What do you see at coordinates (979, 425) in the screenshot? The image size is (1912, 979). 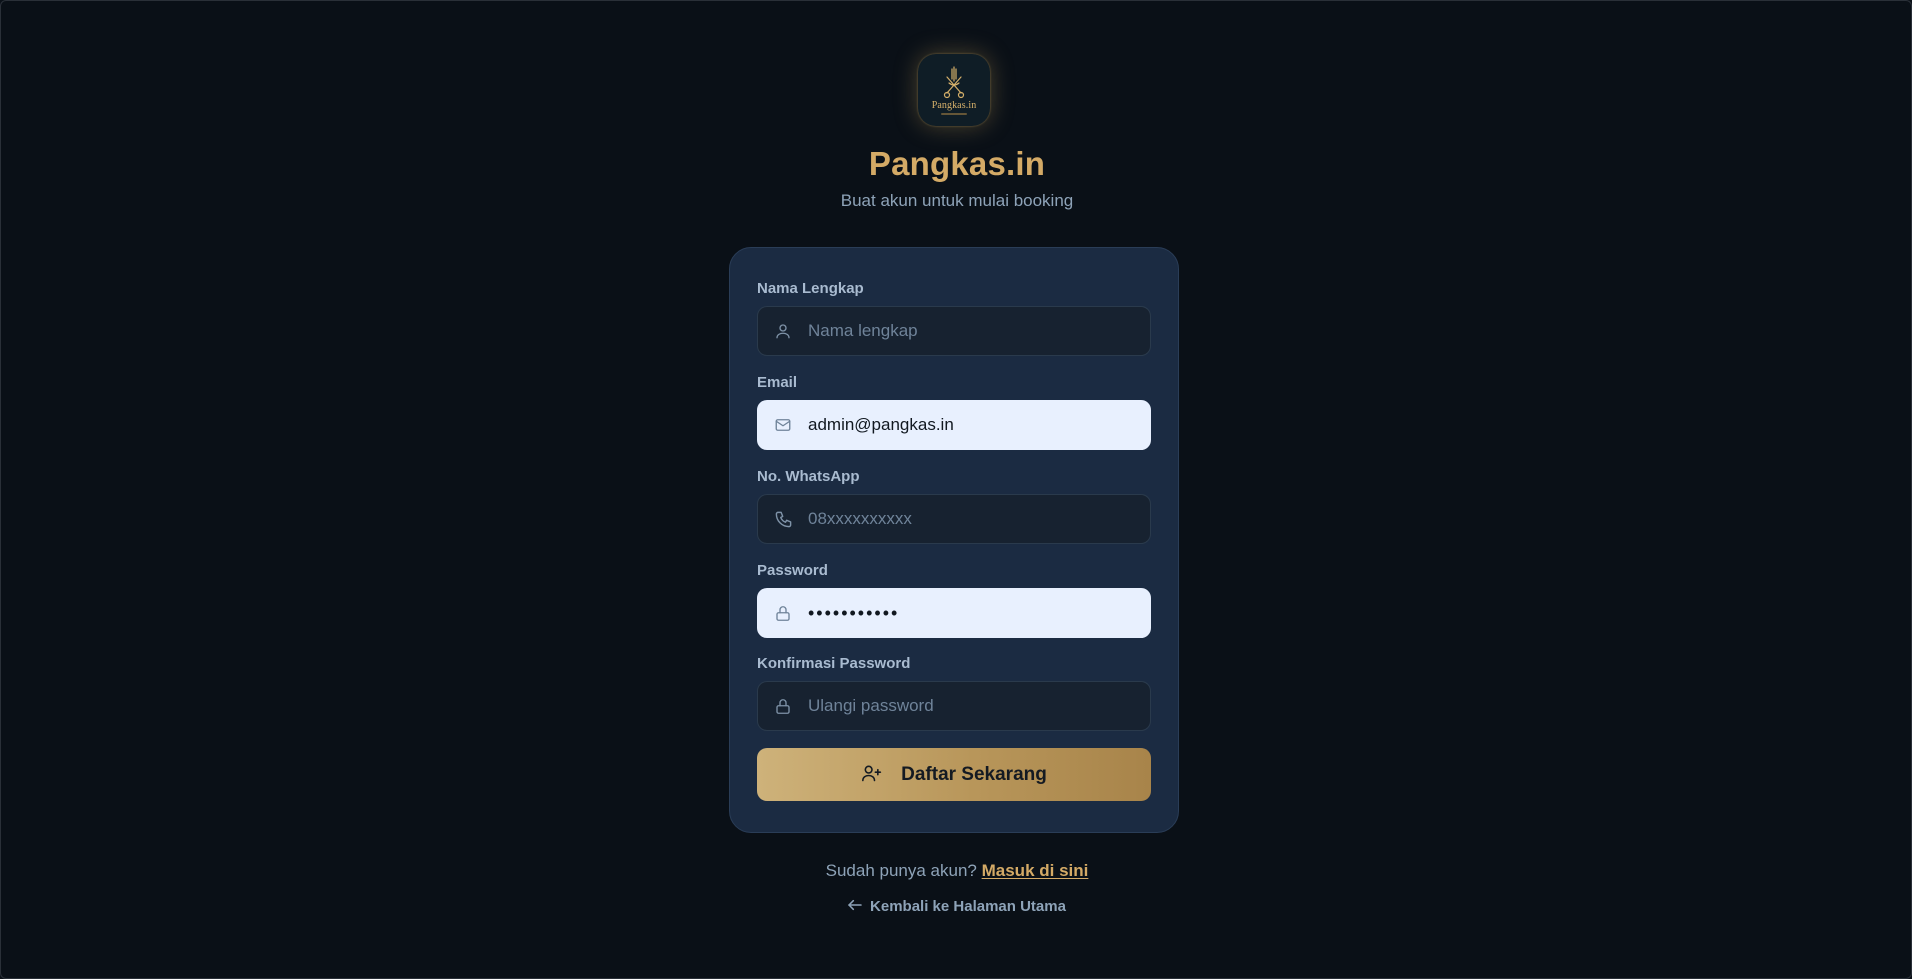 I see `email-input` at bounding box center [979, 425].